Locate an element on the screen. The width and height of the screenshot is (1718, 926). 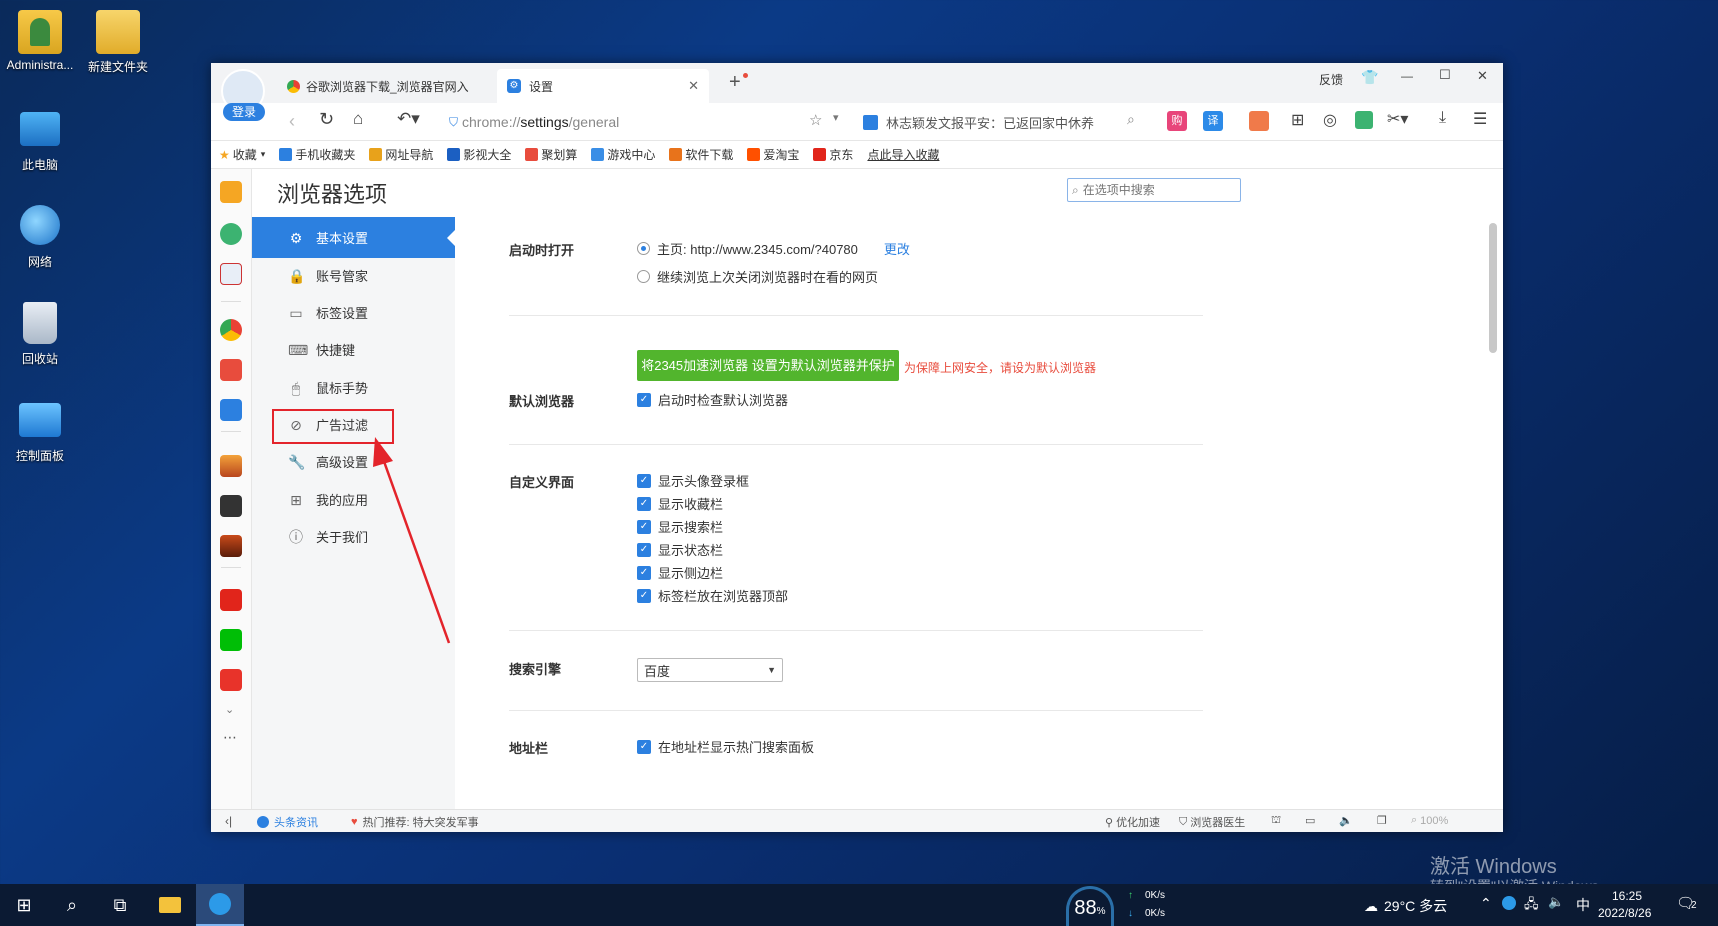
history-icon: ◎ is located at coordinates (1330, 120).